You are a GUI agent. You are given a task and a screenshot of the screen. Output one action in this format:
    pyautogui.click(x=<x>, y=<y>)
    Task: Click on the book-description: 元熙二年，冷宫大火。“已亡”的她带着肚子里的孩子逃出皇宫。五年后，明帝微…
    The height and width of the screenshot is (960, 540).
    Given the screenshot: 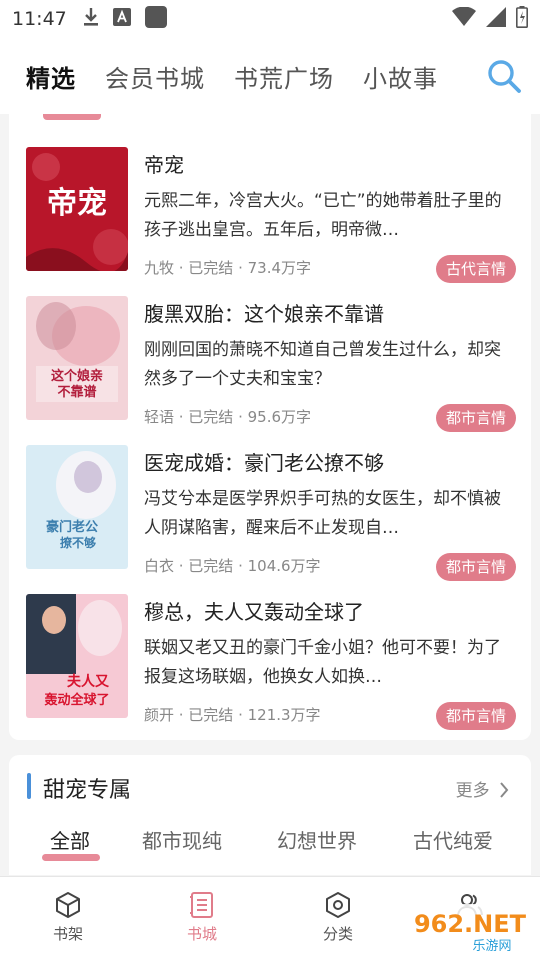 What is the action you would take?
    pyautogui.click(x=323, y=215)
    